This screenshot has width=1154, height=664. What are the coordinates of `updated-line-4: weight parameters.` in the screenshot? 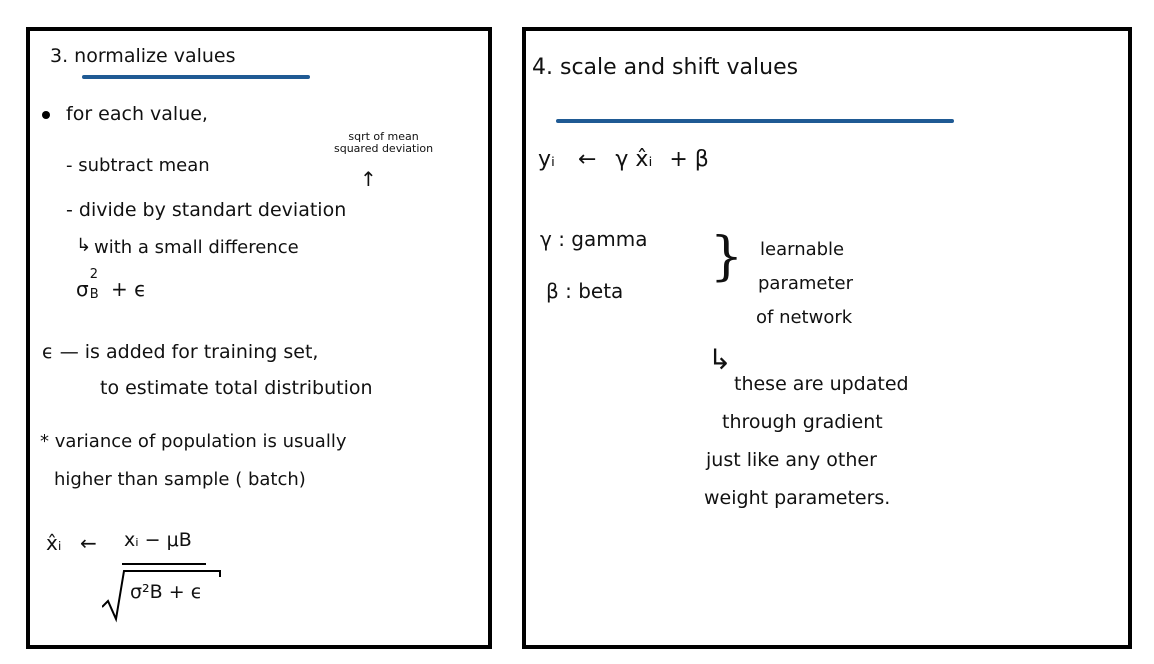 It's located at (797, 498).